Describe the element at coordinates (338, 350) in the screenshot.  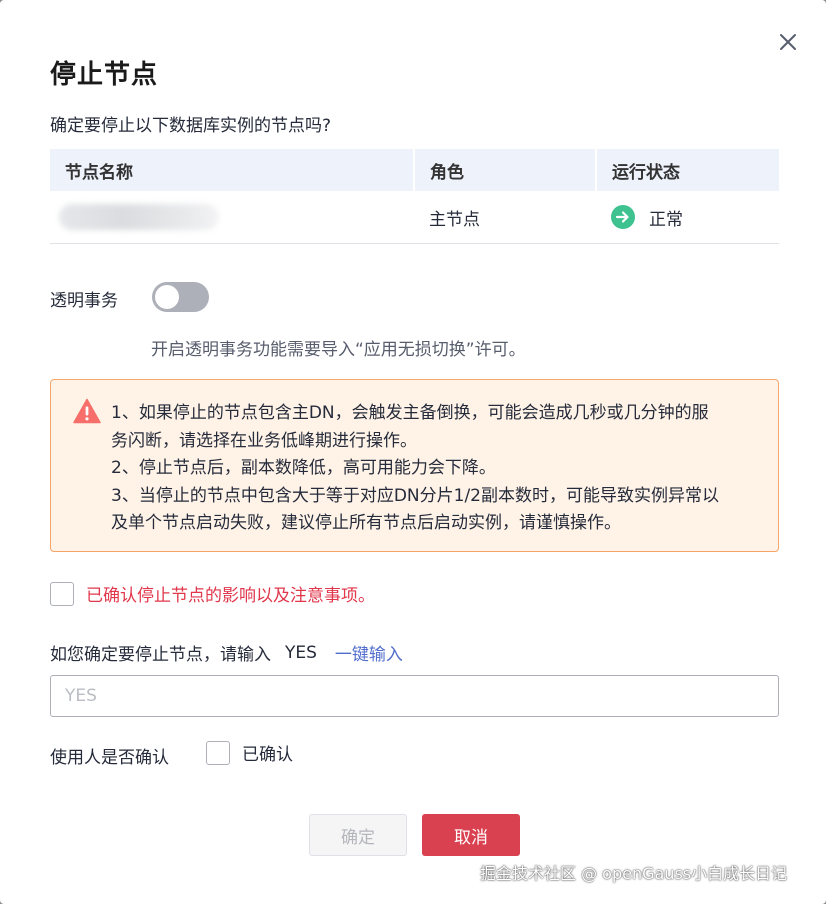
I see `transparent-tx-hint: 开启透明事务功能需要导入“应用无损切换”许可。` at that location.